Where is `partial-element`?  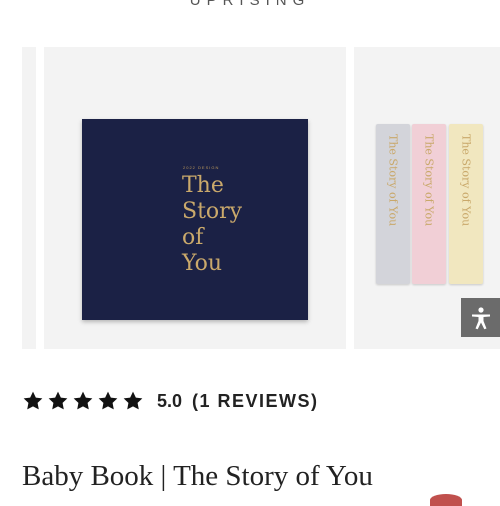 partial-element is located at coordinates (446, 500).